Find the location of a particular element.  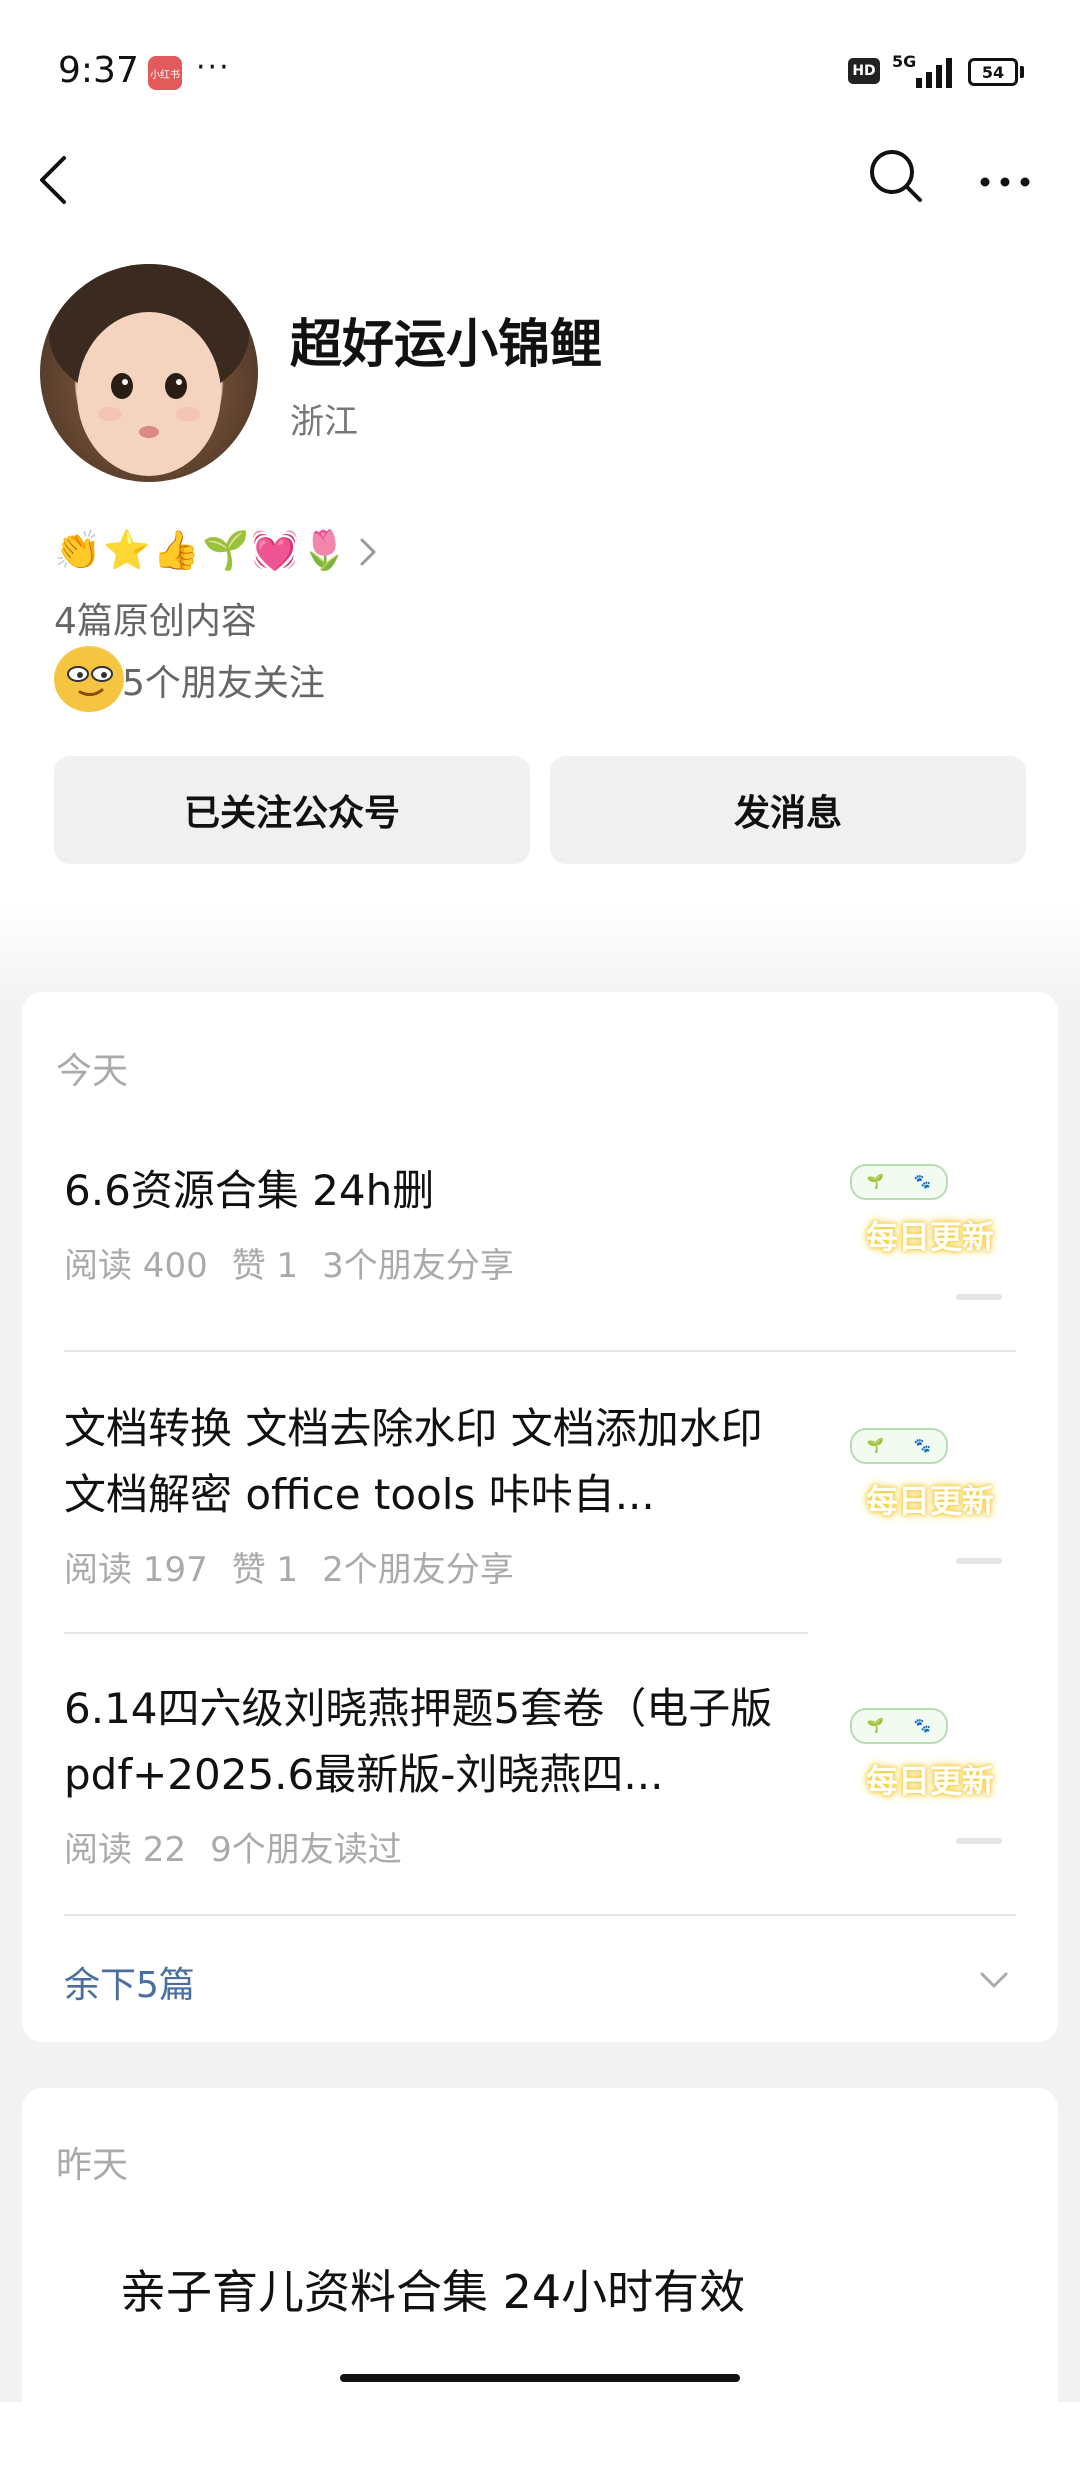

chevron-down-icon is located at coordinates (994, 1980).